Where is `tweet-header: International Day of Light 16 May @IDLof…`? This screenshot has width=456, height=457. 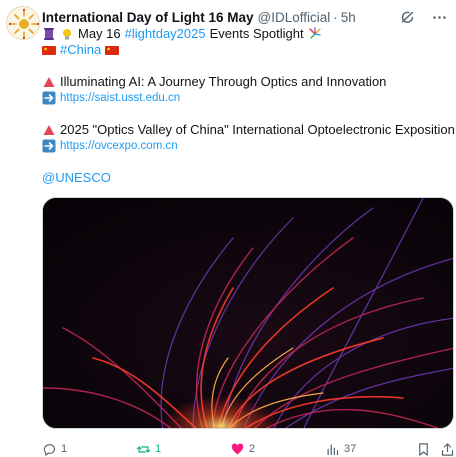
tweet-header: International Day of Light 16 May @IDLof… is located at coordinates (199, 17).